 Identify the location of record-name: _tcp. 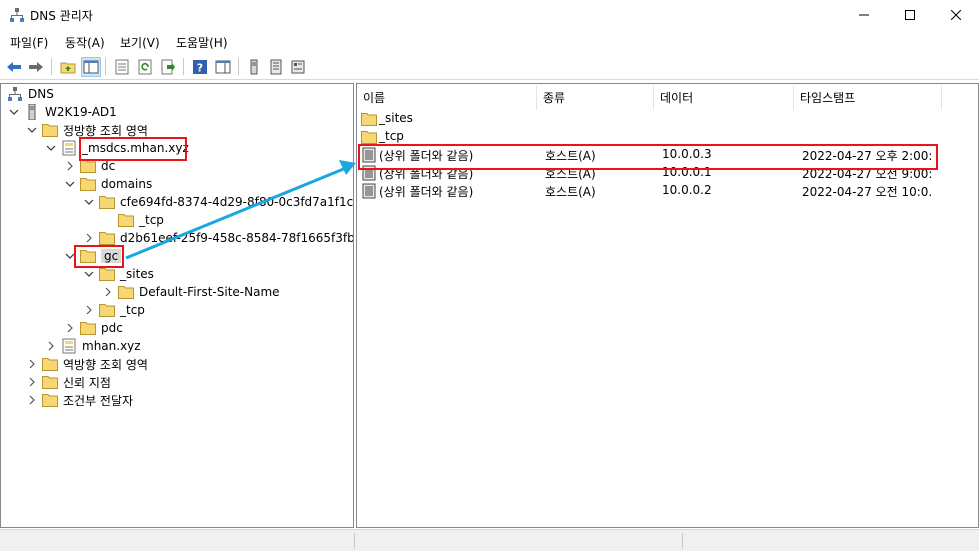
(391, 136).